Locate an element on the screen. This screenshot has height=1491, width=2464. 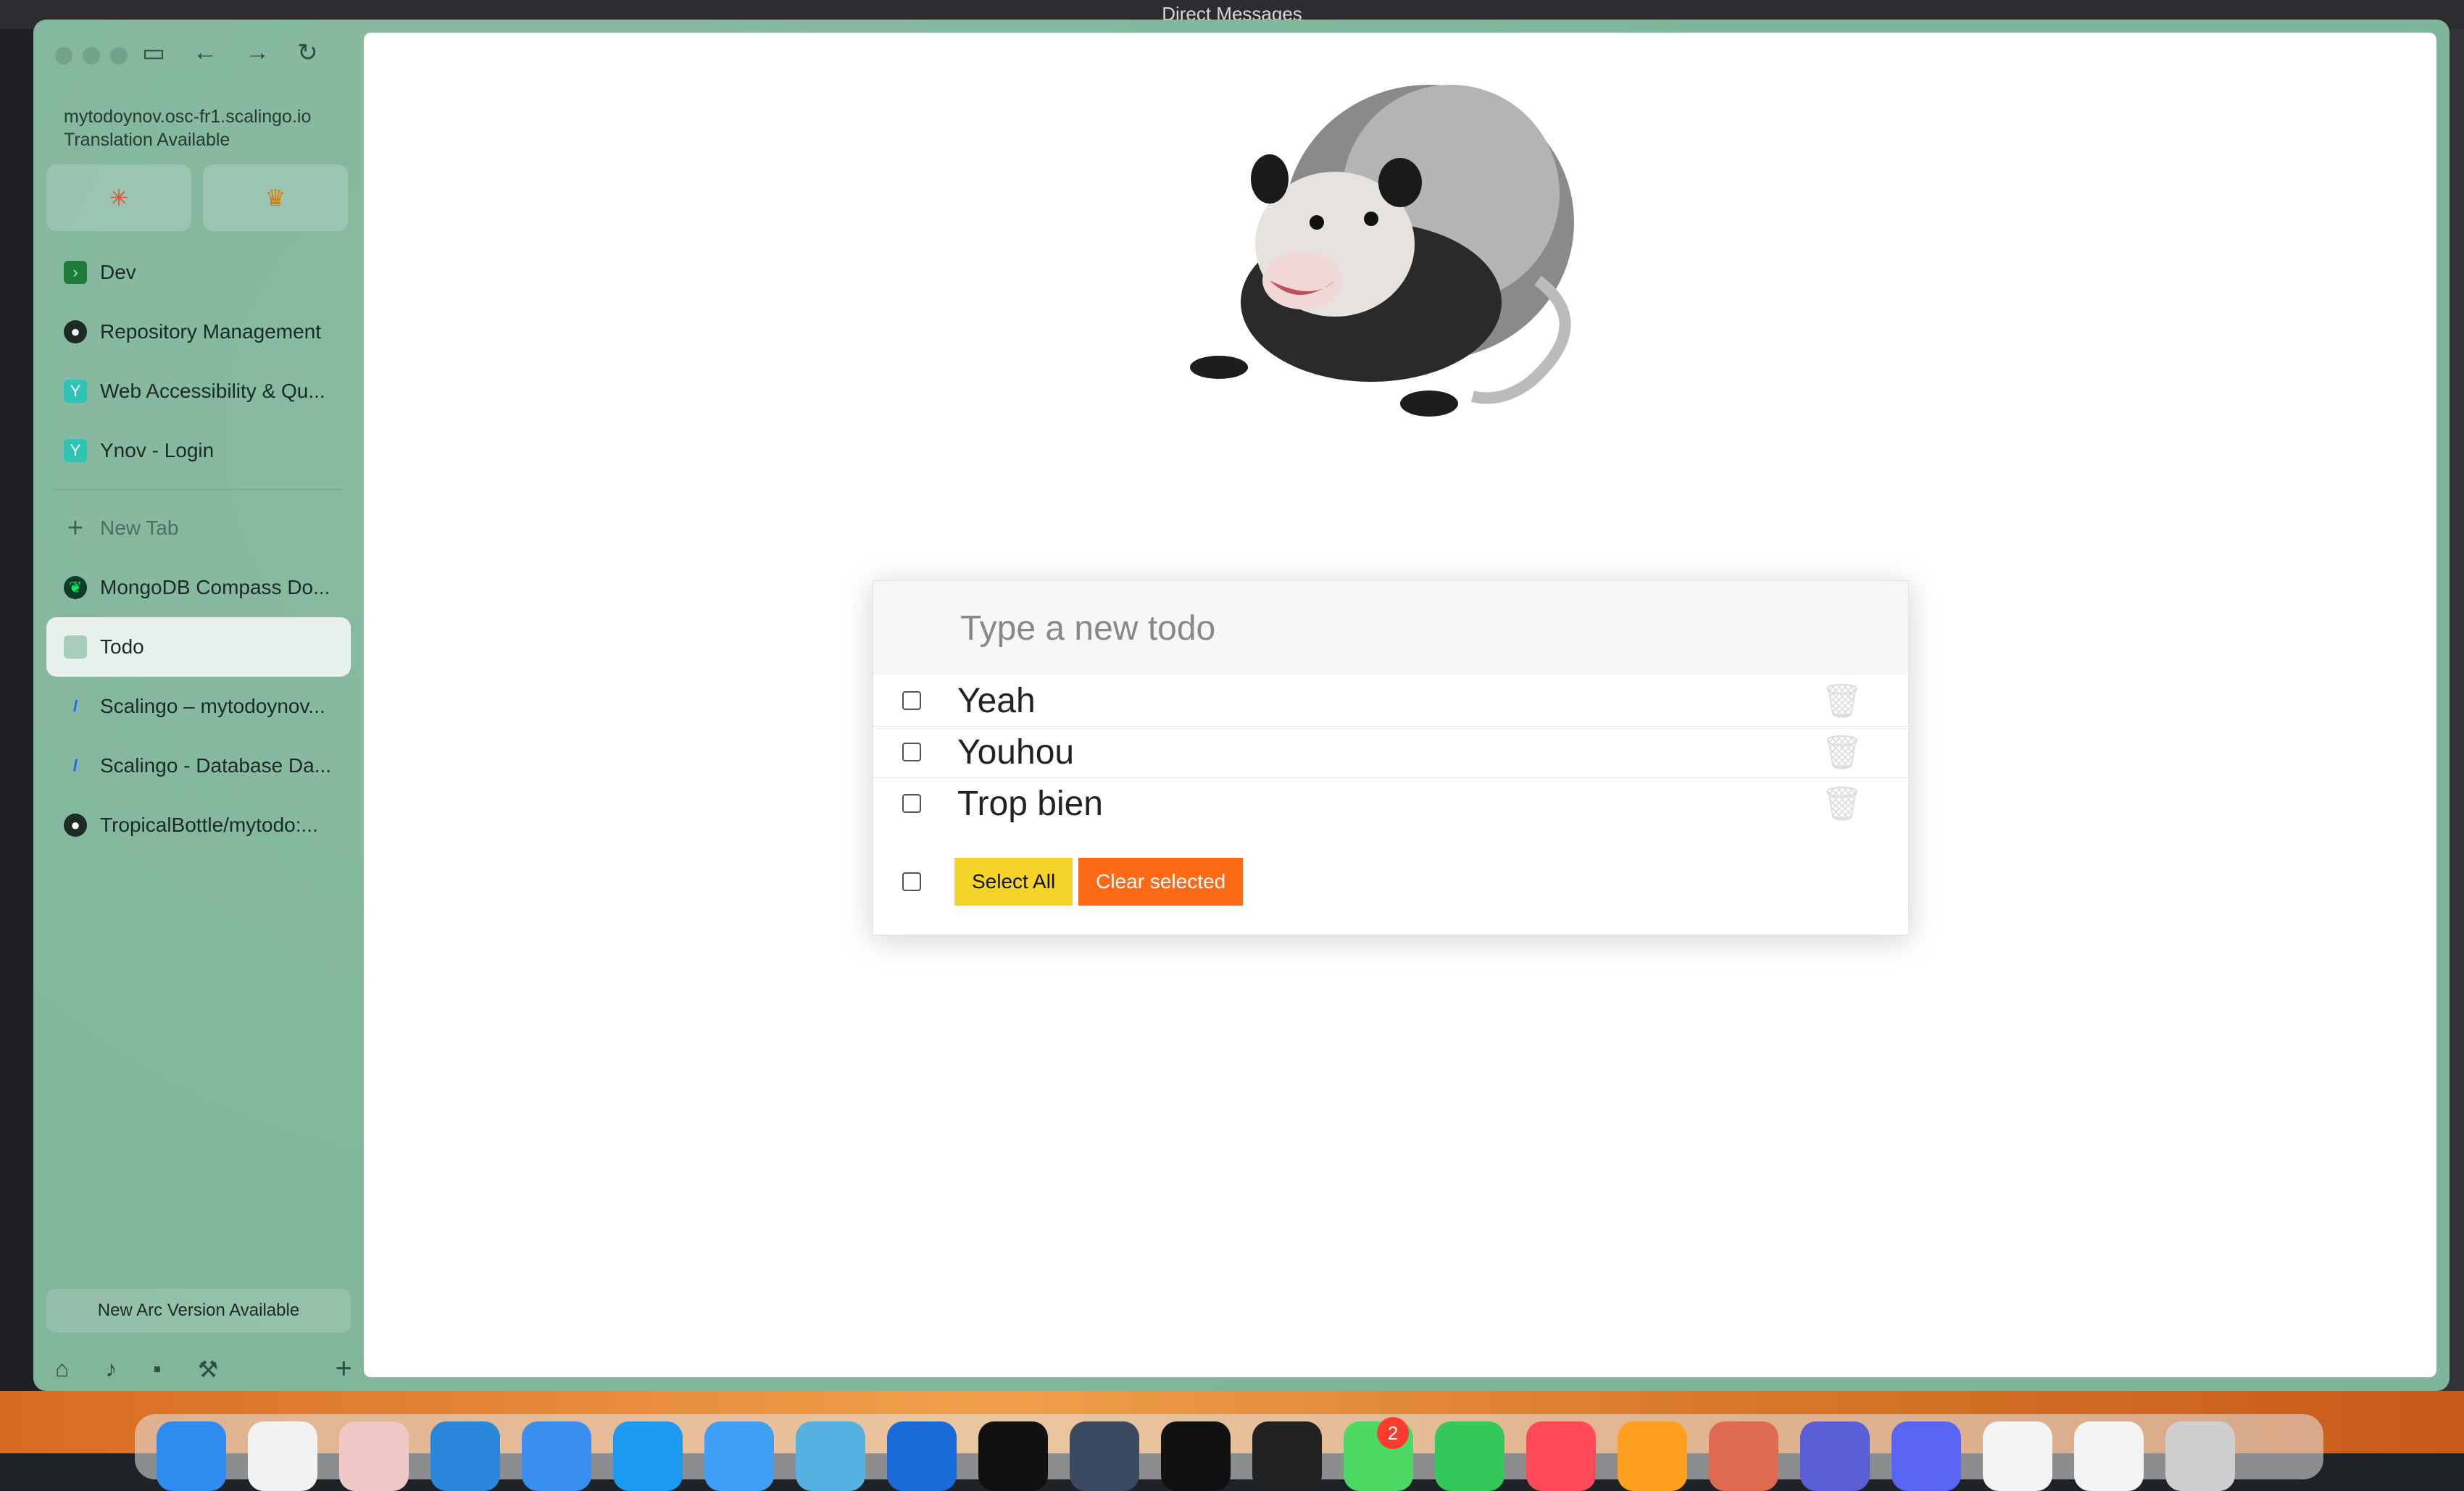
tab-dev: › Dev is located at coordinates (199, 272).